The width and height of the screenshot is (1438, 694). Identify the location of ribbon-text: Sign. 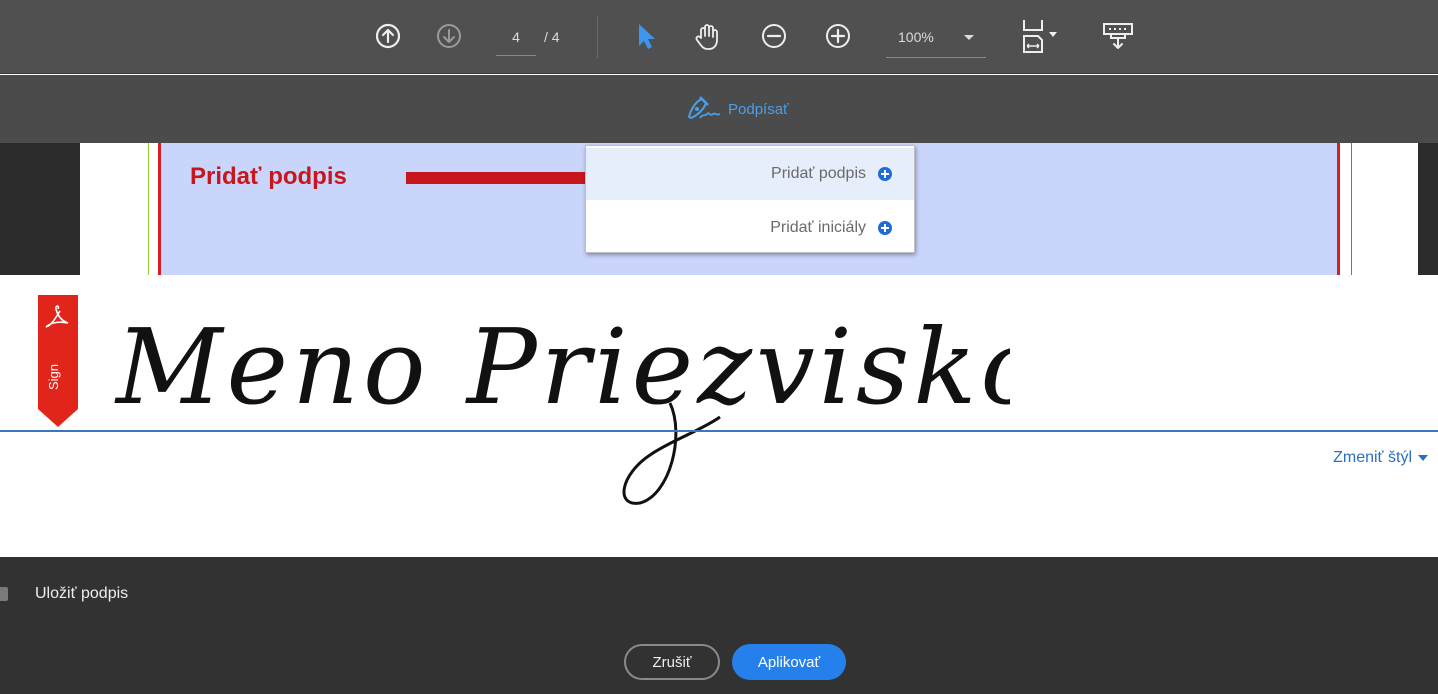
(53, 377).